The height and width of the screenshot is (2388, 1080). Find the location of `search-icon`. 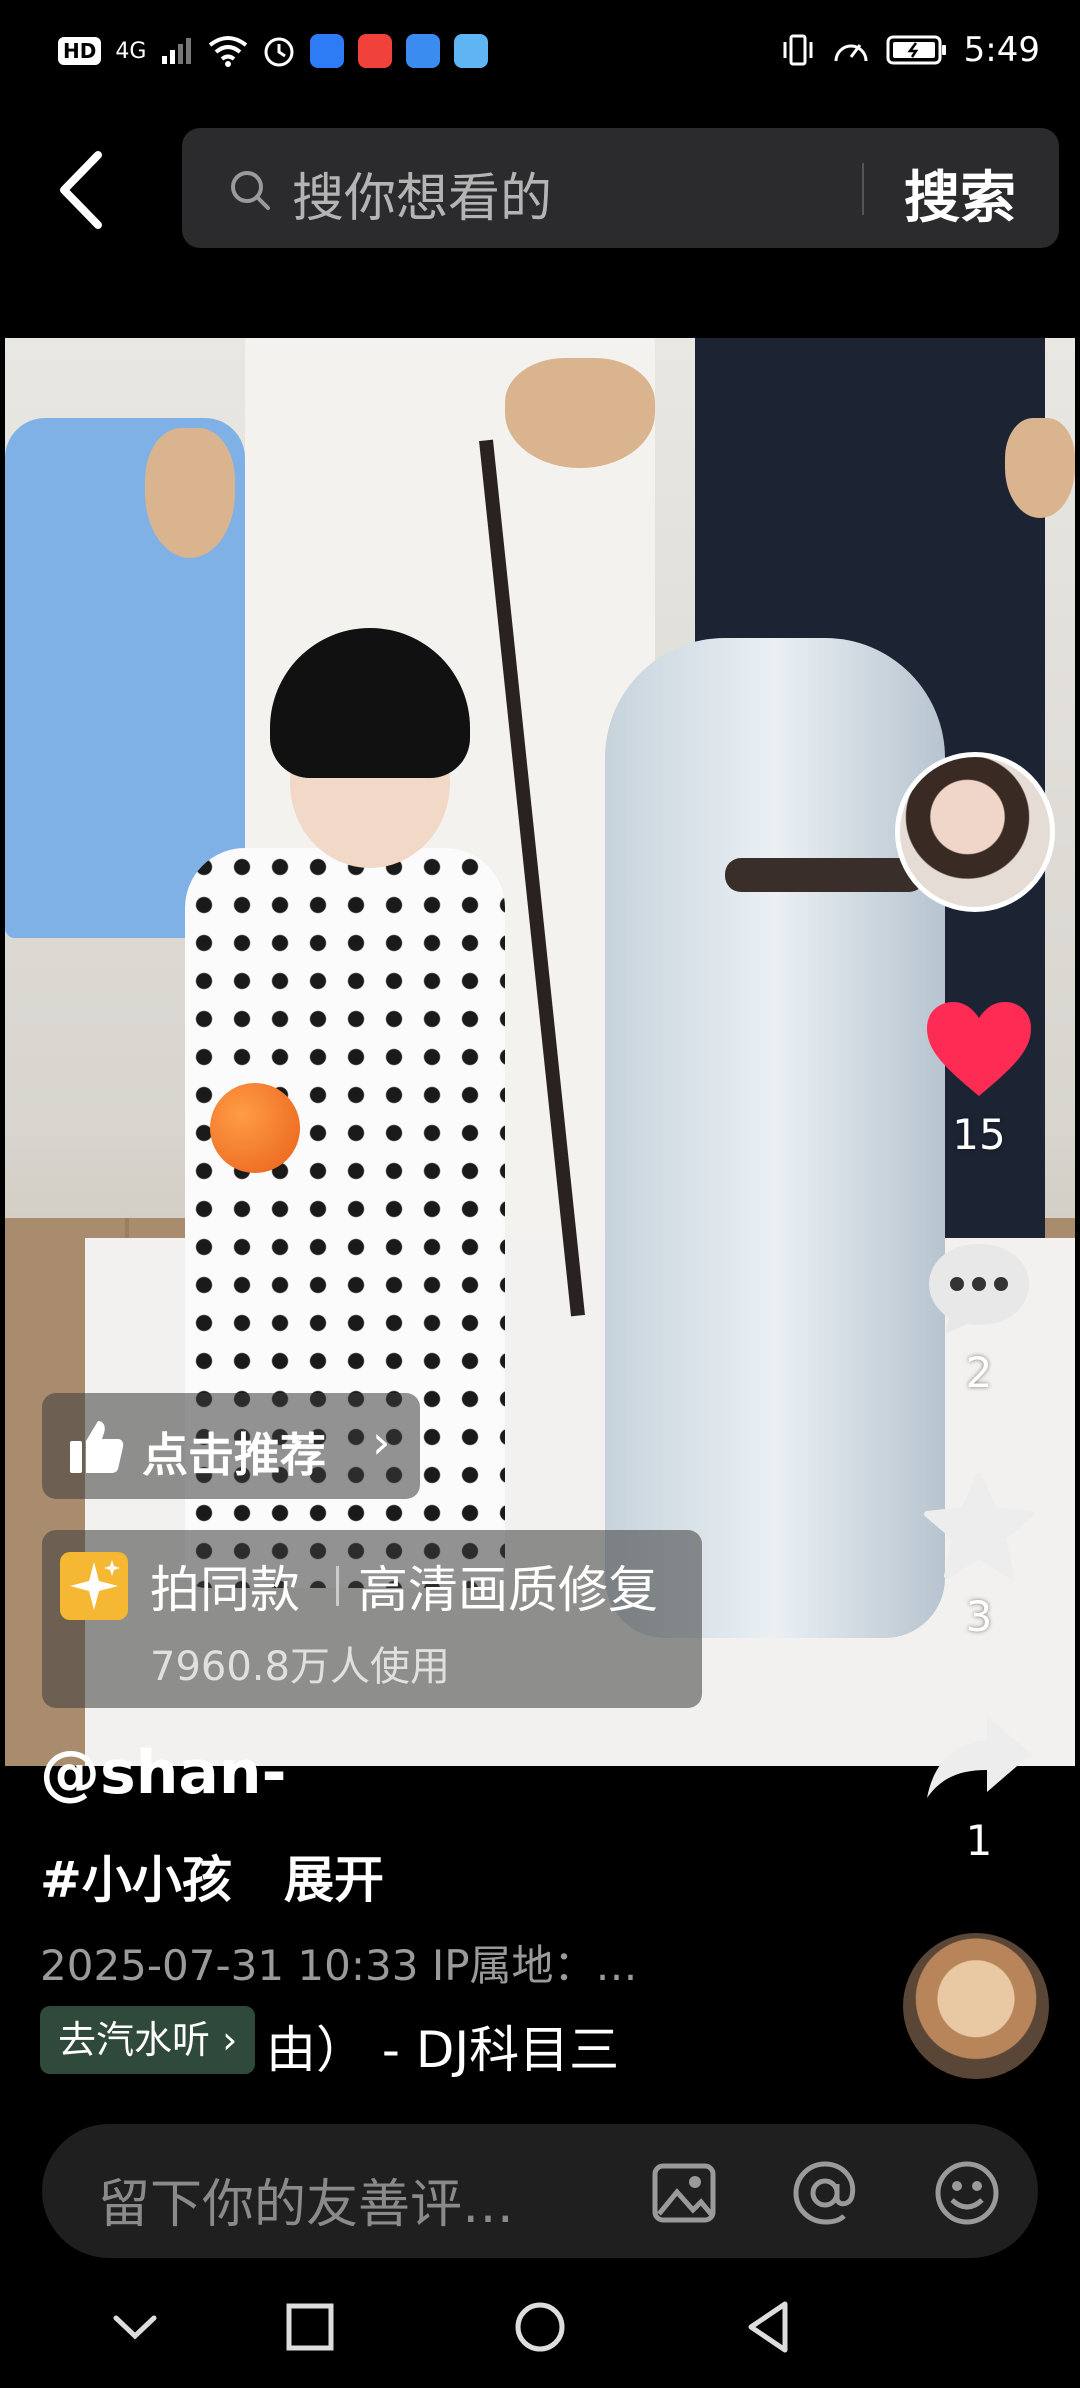

search-icon is located at coordinates (250, 190).